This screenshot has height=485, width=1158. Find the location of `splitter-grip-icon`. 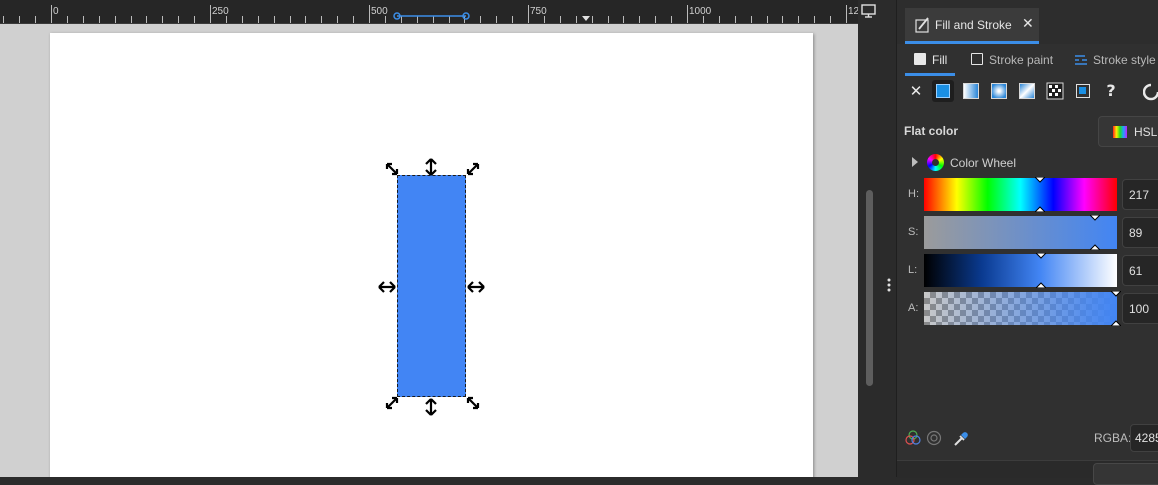

splitter-grip-icon is located at coordinates (889, 285).